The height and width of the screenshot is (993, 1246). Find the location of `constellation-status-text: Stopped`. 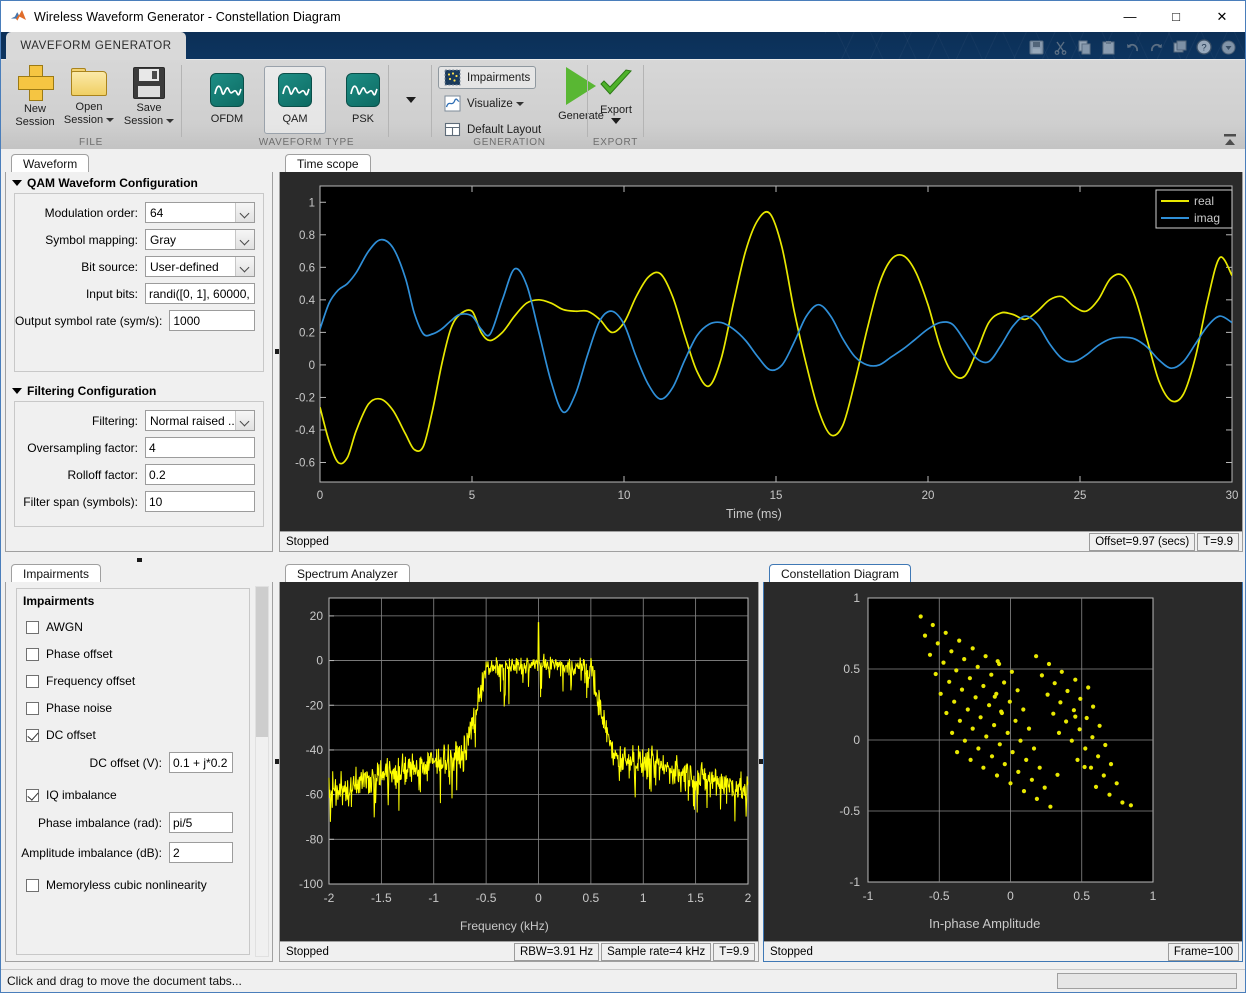

constellation-status-text: Stopped is located at coordinates (791, 951).